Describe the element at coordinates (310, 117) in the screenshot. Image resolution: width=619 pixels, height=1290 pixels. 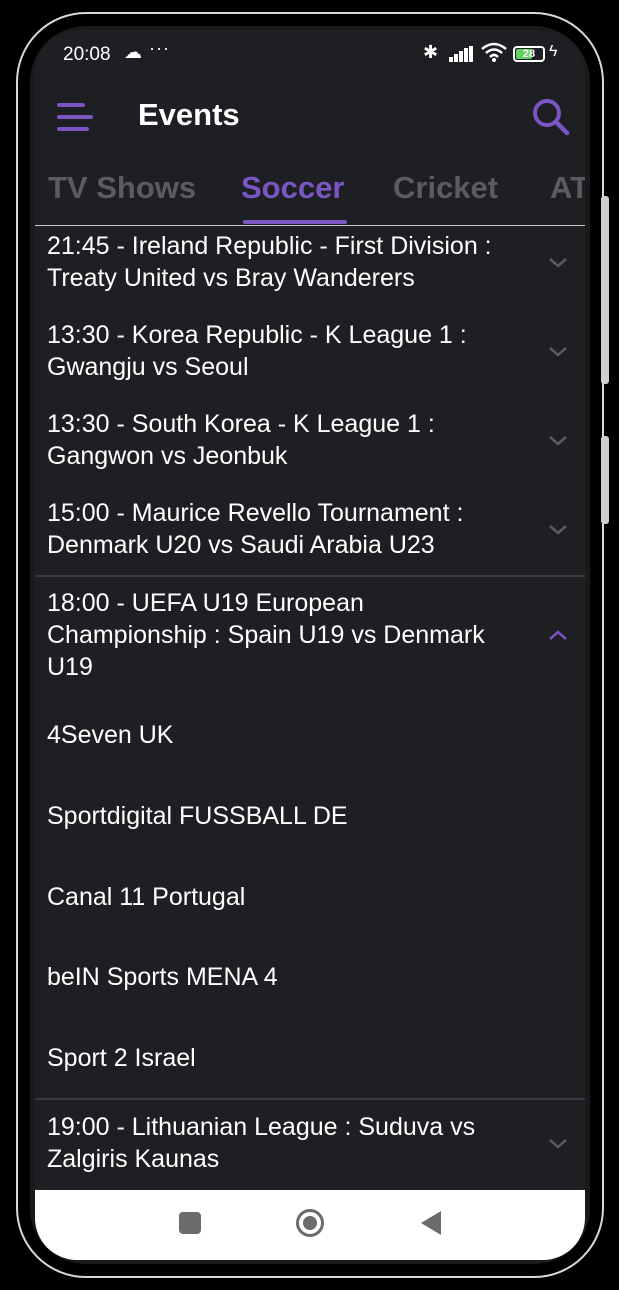
I see `app-bar: Events` at that location.